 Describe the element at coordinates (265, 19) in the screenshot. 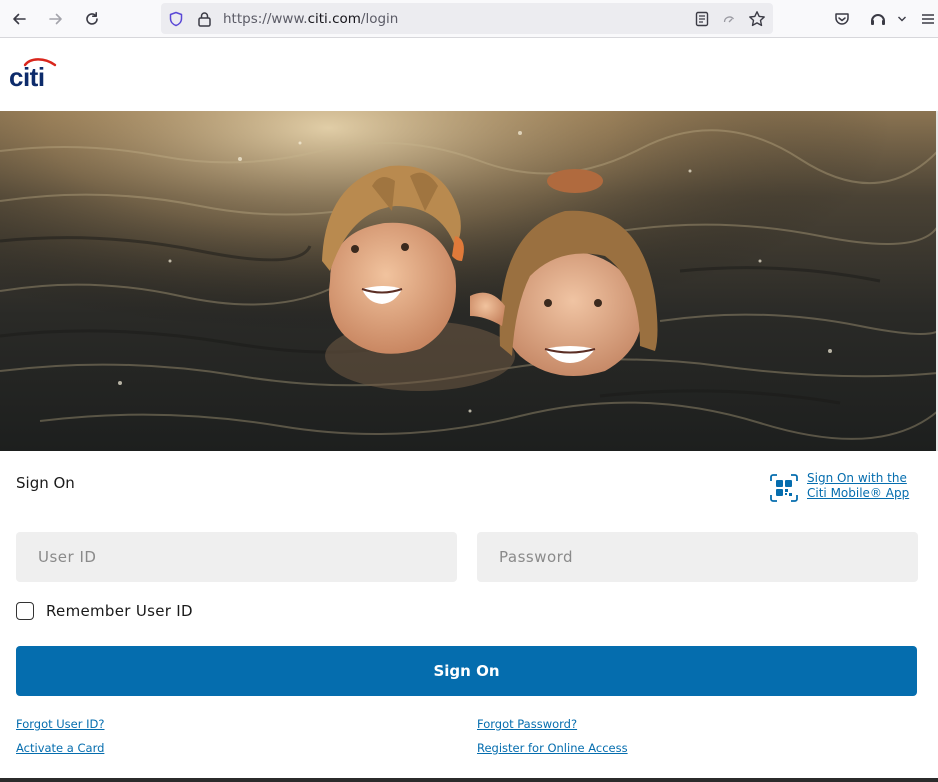

I see `url-prefix: https://www.` at that location.